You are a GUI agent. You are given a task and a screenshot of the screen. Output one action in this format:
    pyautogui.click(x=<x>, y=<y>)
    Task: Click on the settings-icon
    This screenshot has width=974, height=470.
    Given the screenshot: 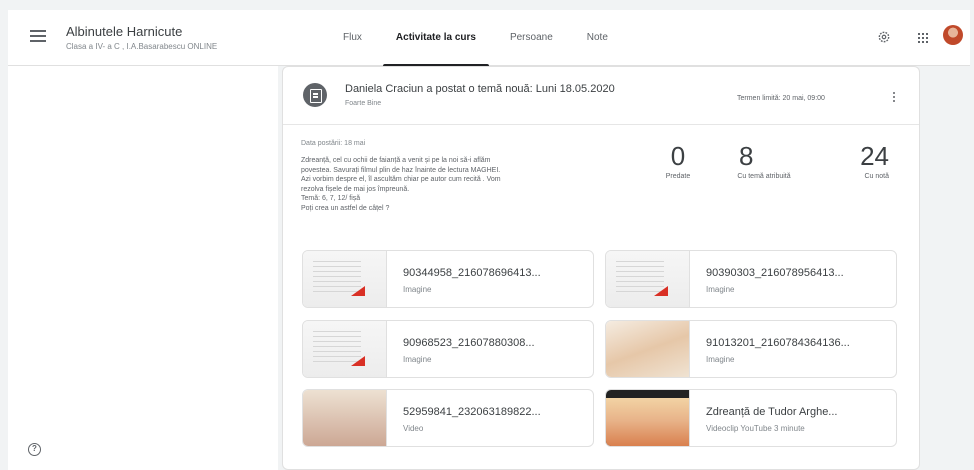 What is the action you would take?
    pyautogui.click(x=884, y=37)
    